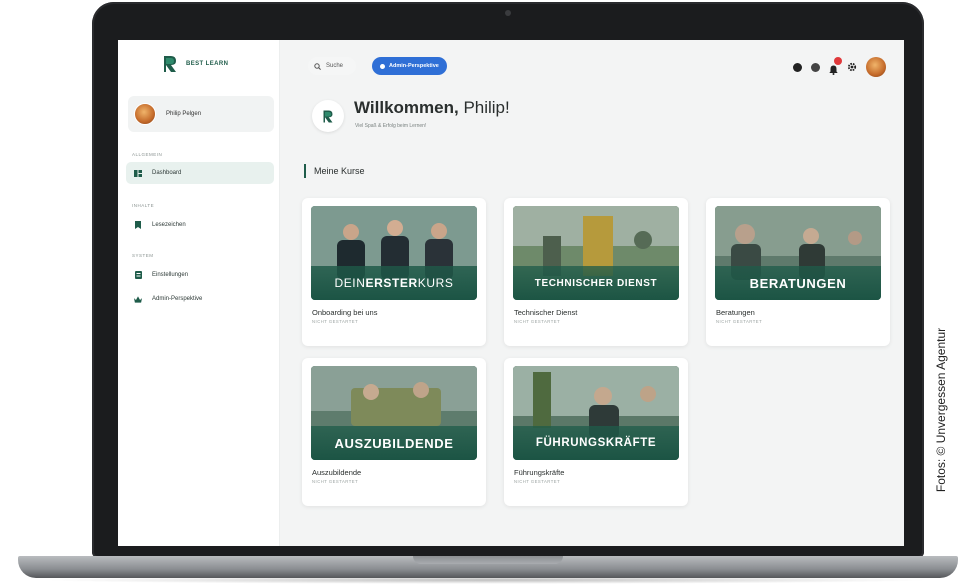 Image resolution: width=974 pixels, height=587 pixels. I want to click on welcome-logo, so click(328, 116).